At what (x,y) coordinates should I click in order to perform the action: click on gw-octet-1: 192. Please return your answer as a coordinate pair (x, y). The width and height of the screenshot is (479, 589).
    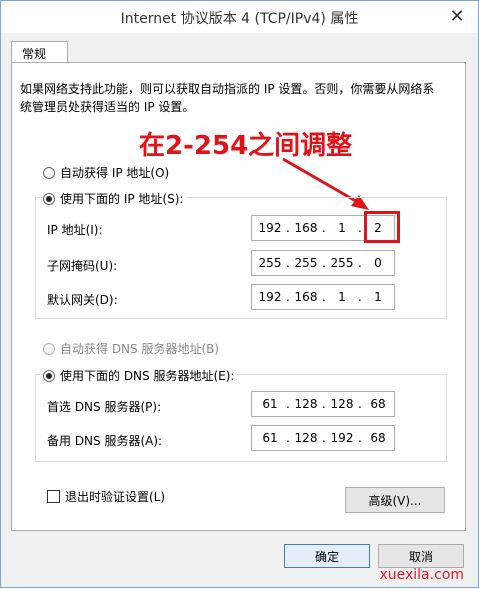
    Looking at the image, I should click on (270, 297).